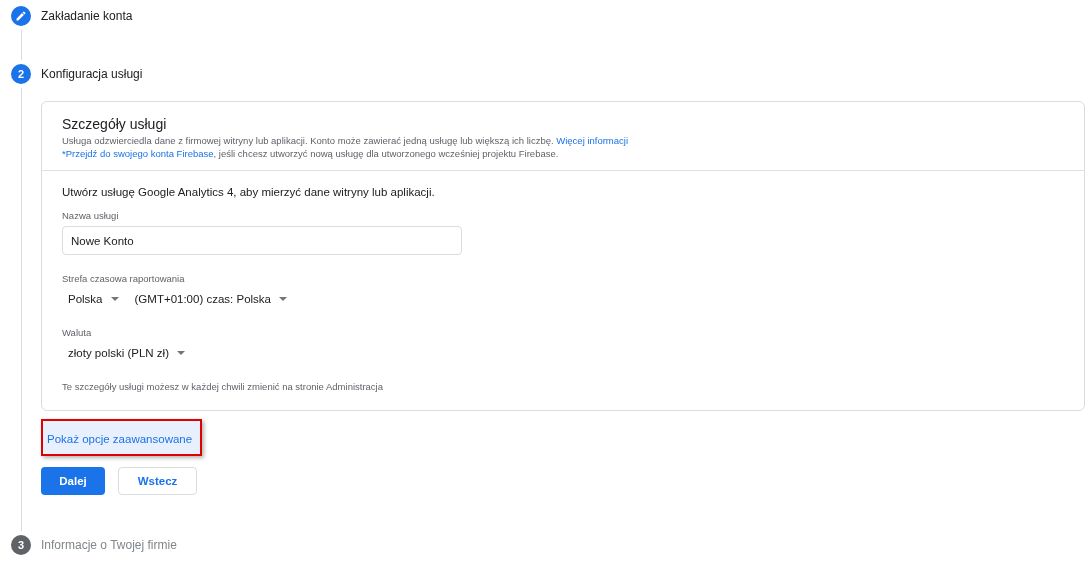 The width and height of the screenshot is (1090, 577). What do you see at coordinates (210, 299) in the screenshot?
I see `timezone-dropdown: (GMT+01:00) czas: Polska` at bounding box center [210, 299].